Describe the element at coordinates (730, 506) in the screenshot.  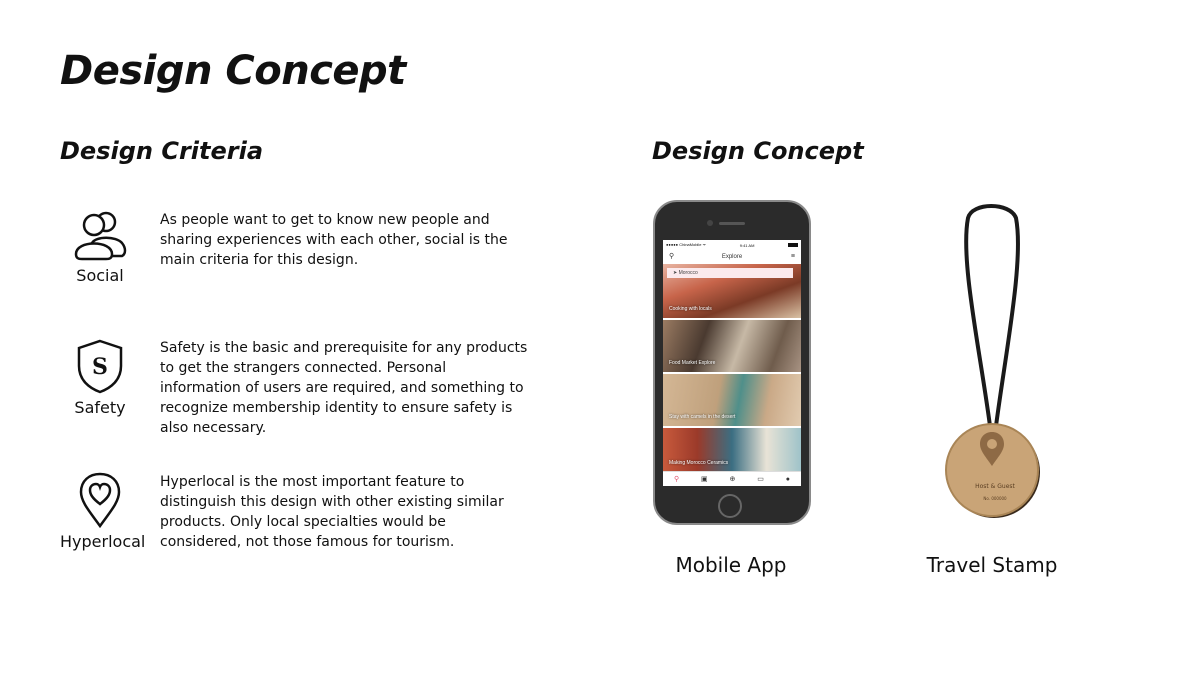
I see `home-button` at that location.